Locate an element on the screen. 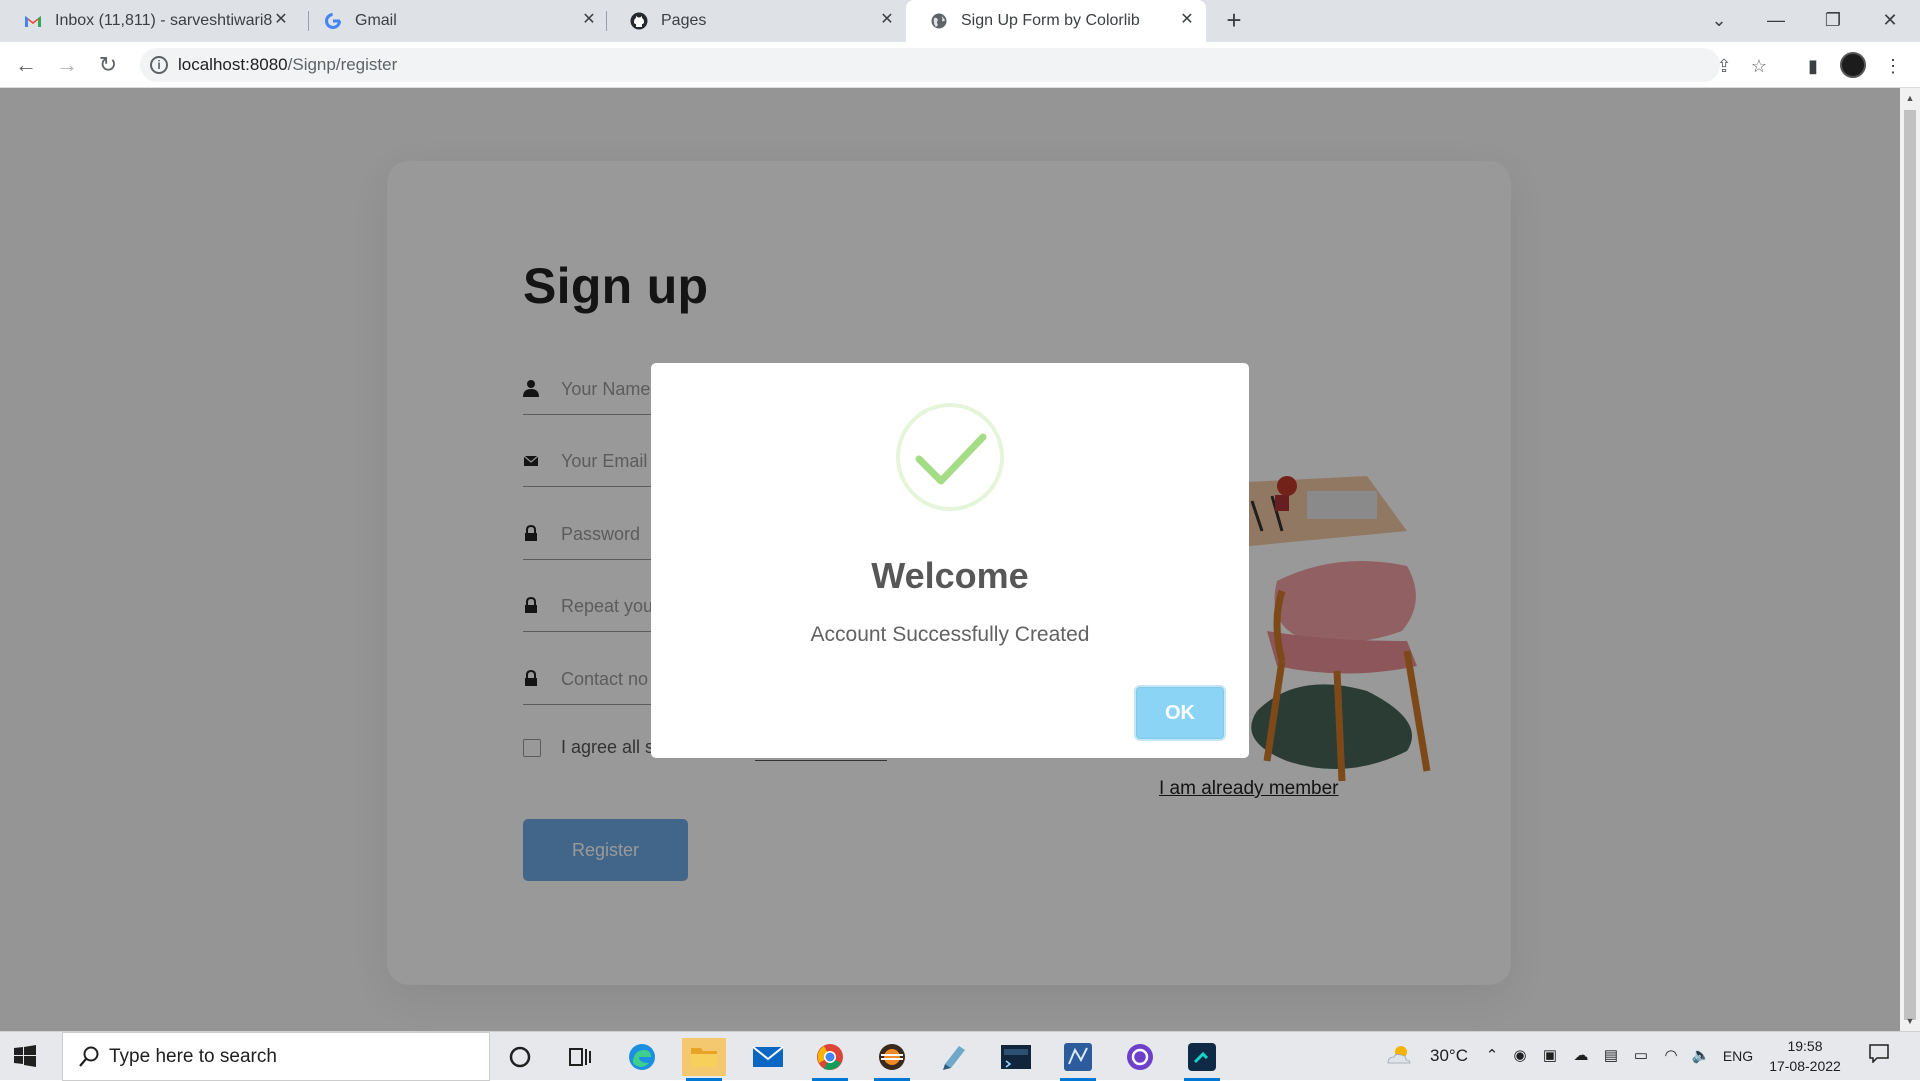  terminal-app-icon is located at coordinates (1202, 1059).